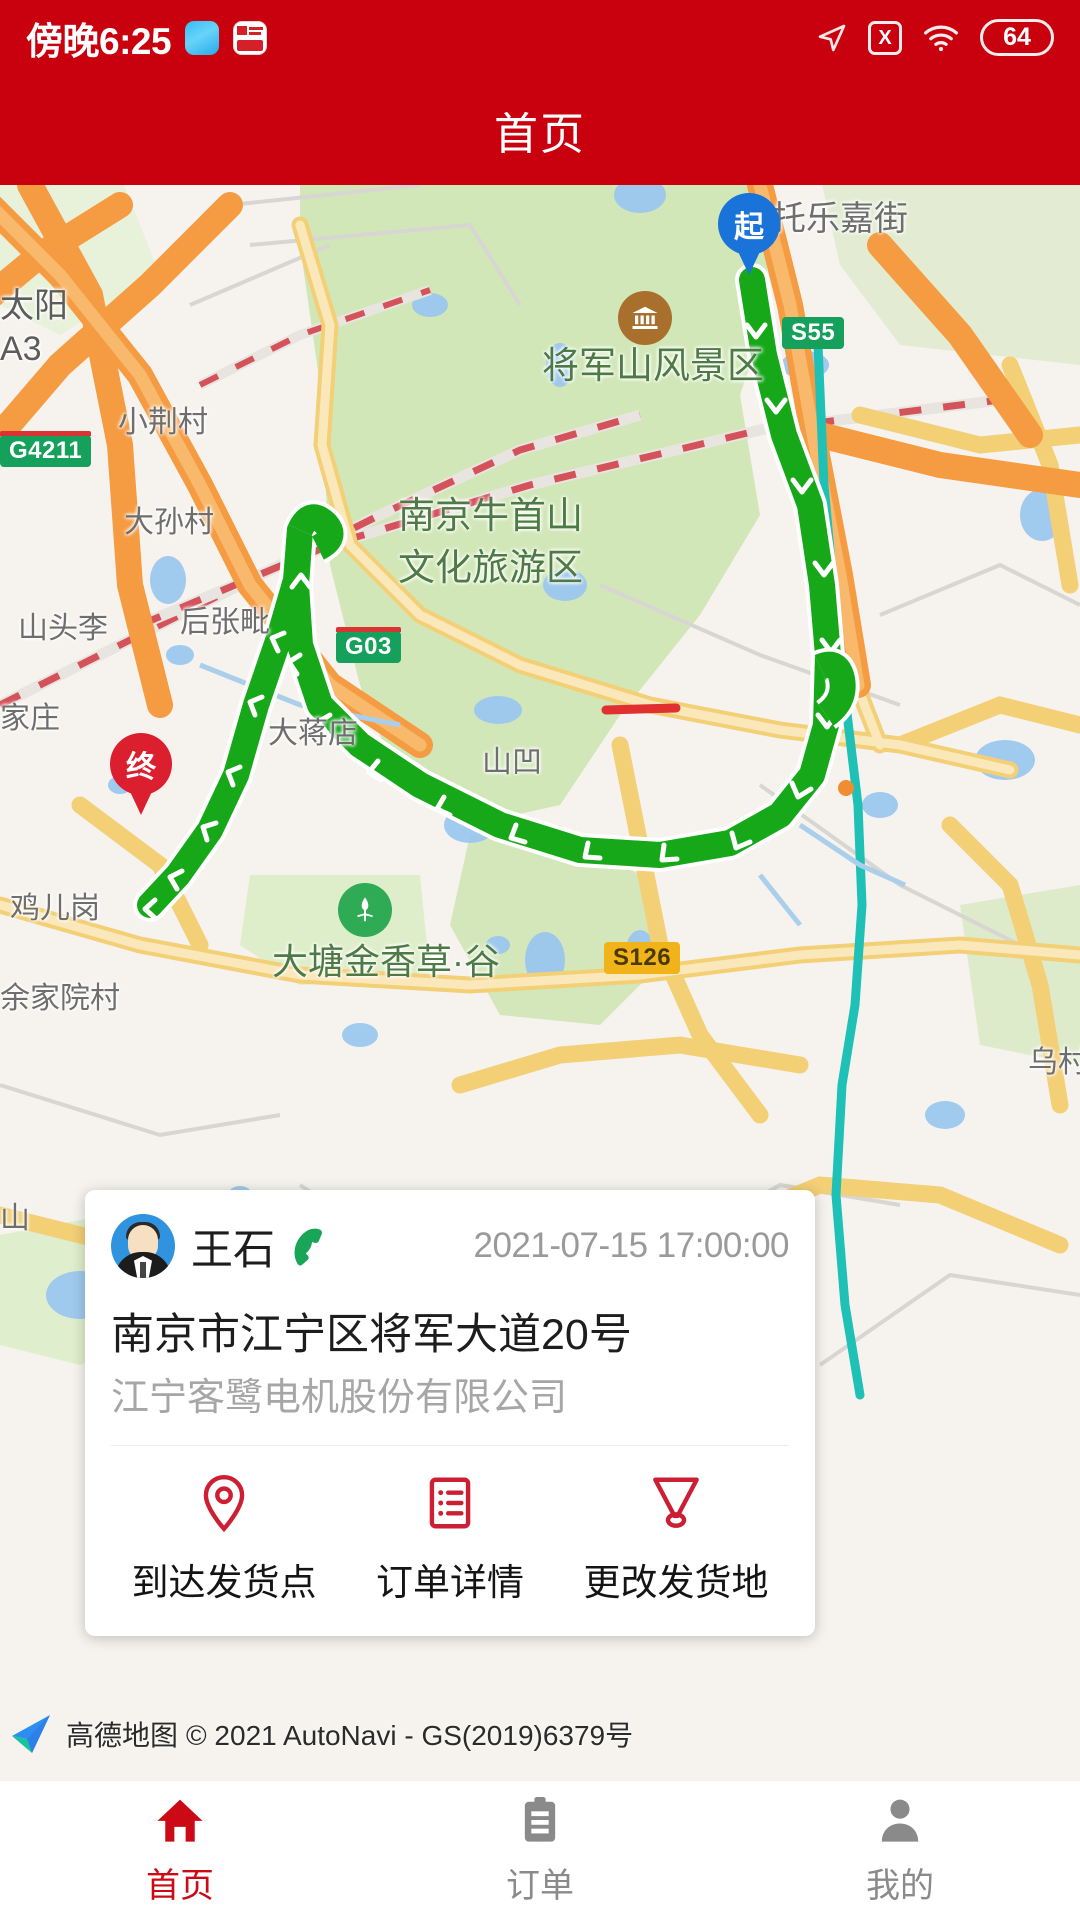 The height and width of the screenshot is (1920, 1080). I want to click on road-shield-s126: S126, so click(642, 958).